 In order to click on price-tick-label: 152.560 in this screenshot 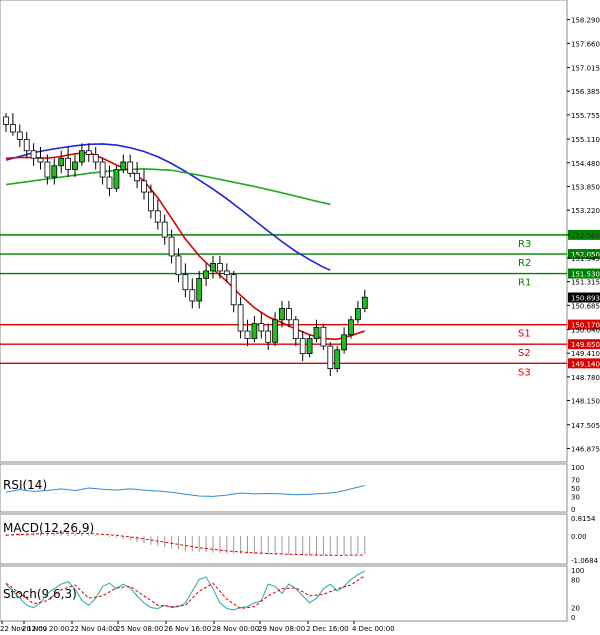, I will do `click(585, 236)`.